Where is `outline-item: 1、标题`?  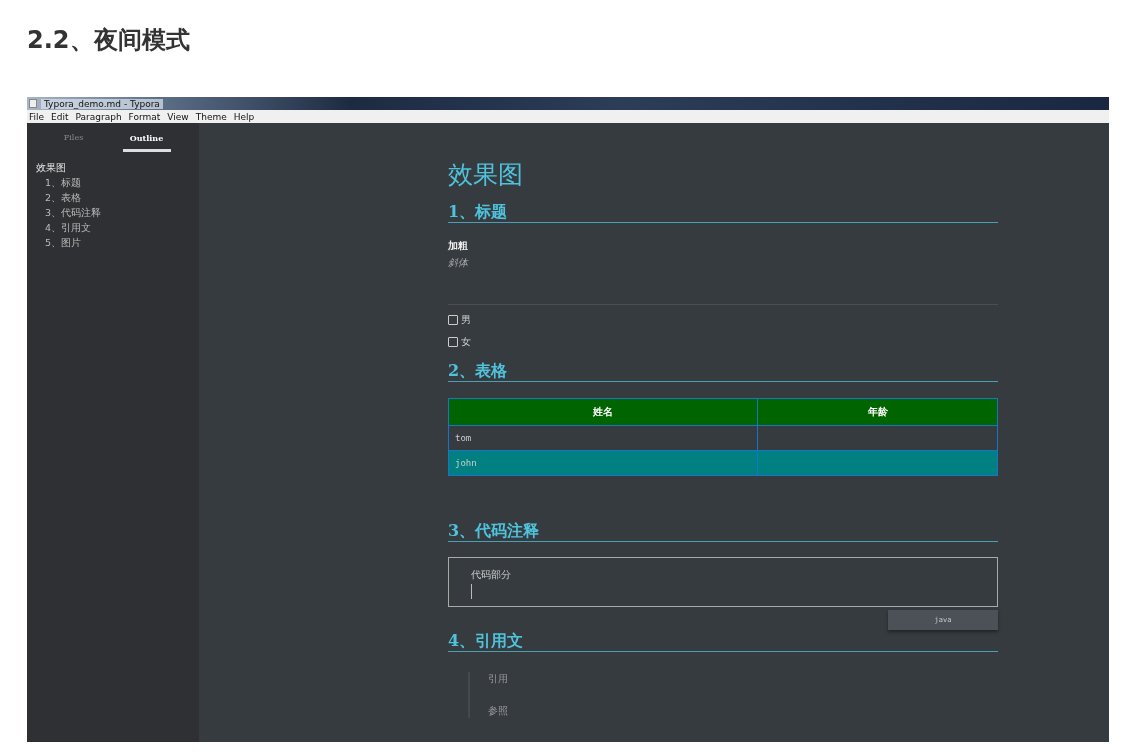
outline-item: 1、标题 is located at coordinates (117, 182).